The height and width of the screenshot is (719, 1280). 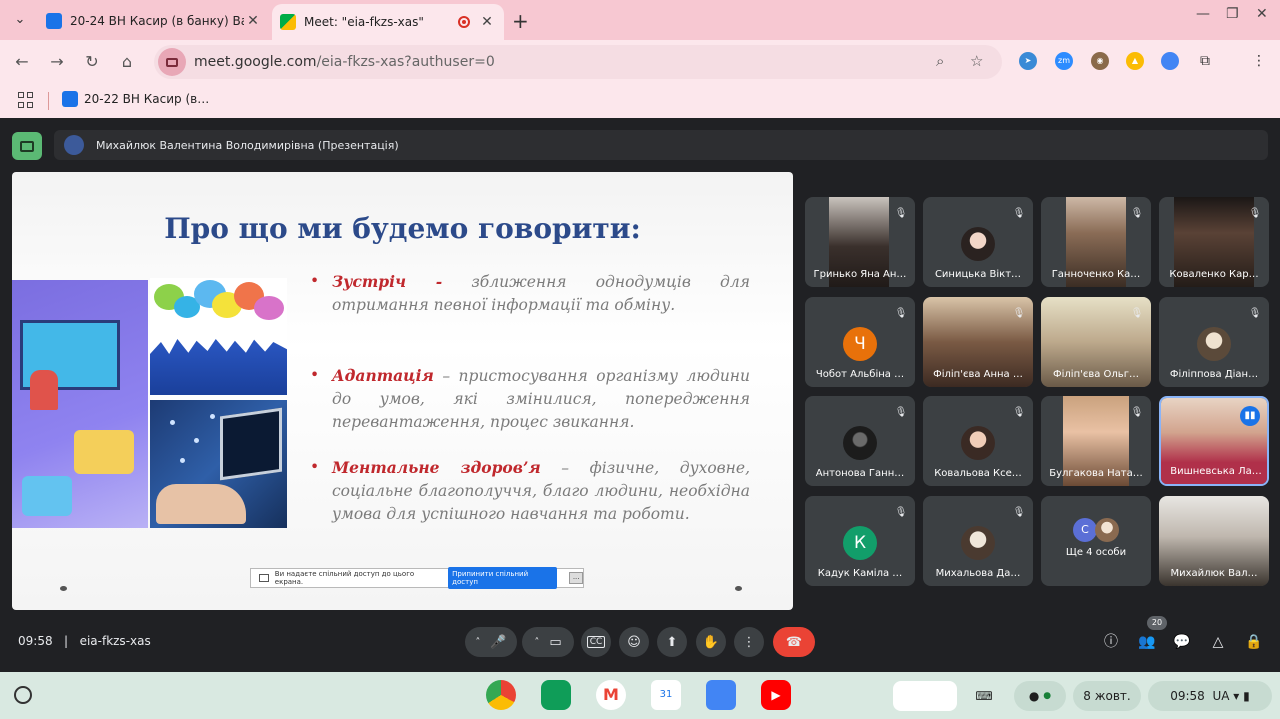 I want to click on calendar-app-icon: 31, so click(x=666, y=695).